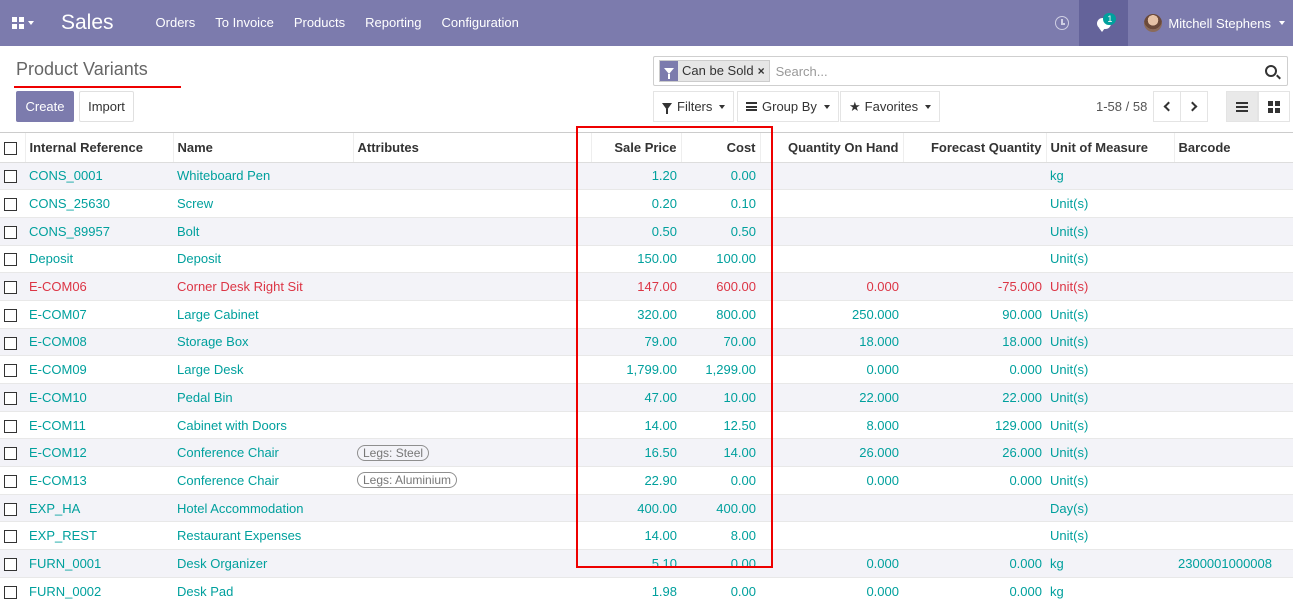 Image resolution: width=1293 pixels, height=604 pixels. What do you see at coordinates (263, 424) in the screenshot?
I see `cell-name: Cabinet with Doors` at bounding box center [263, 424].